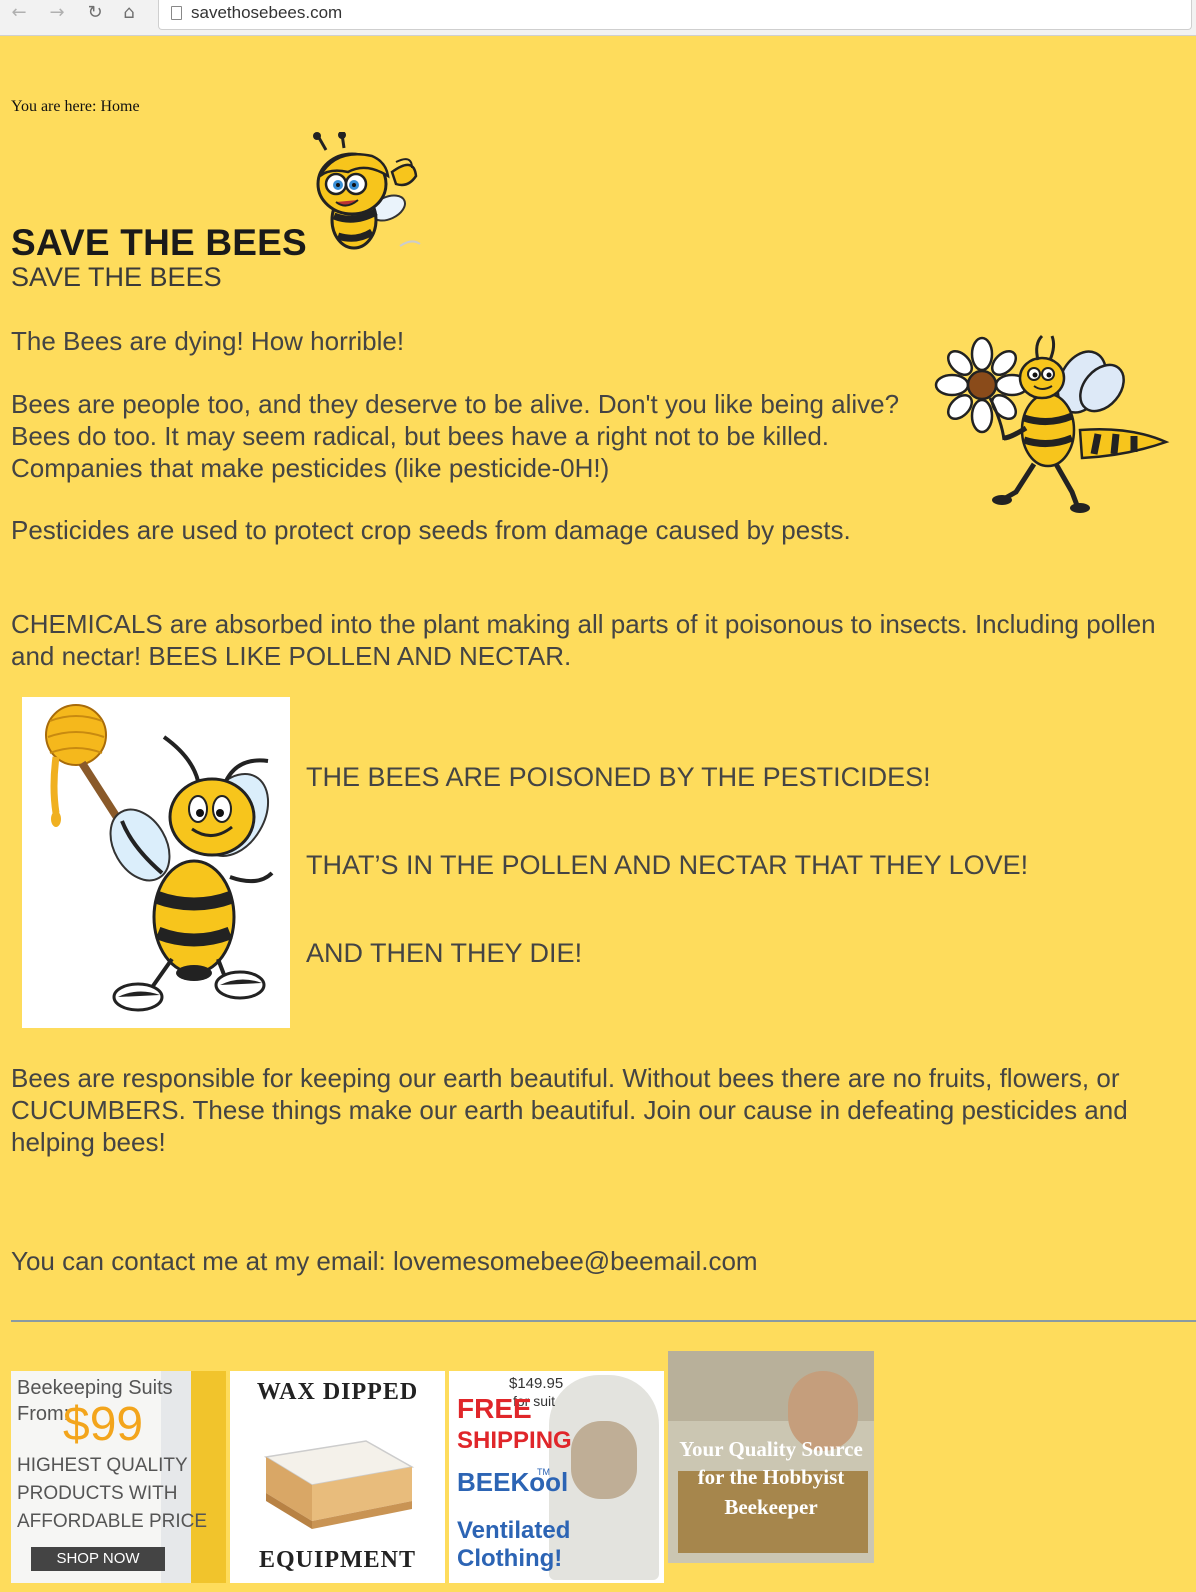 The height and width of the screenshot is (1592, 1196). What do you see at coordinates (116, 277) in the screenshot?
I see `site-subtitle: SAVE THE BEES` at bounding box center [116, 277].